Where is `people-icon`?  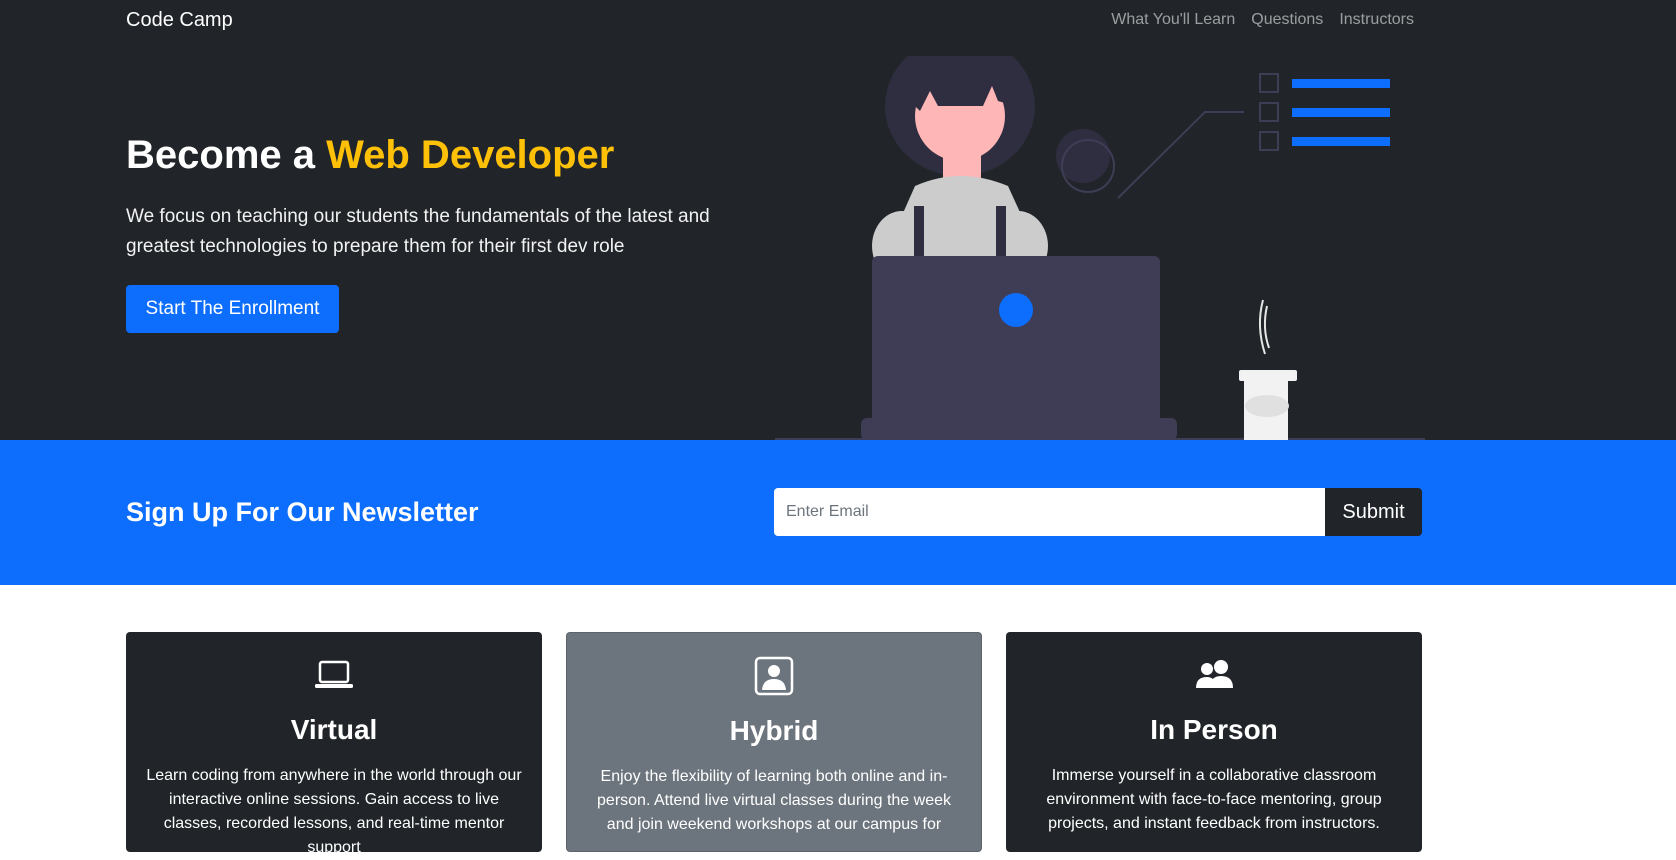 people-icon is located at coordinates (1214, 674).